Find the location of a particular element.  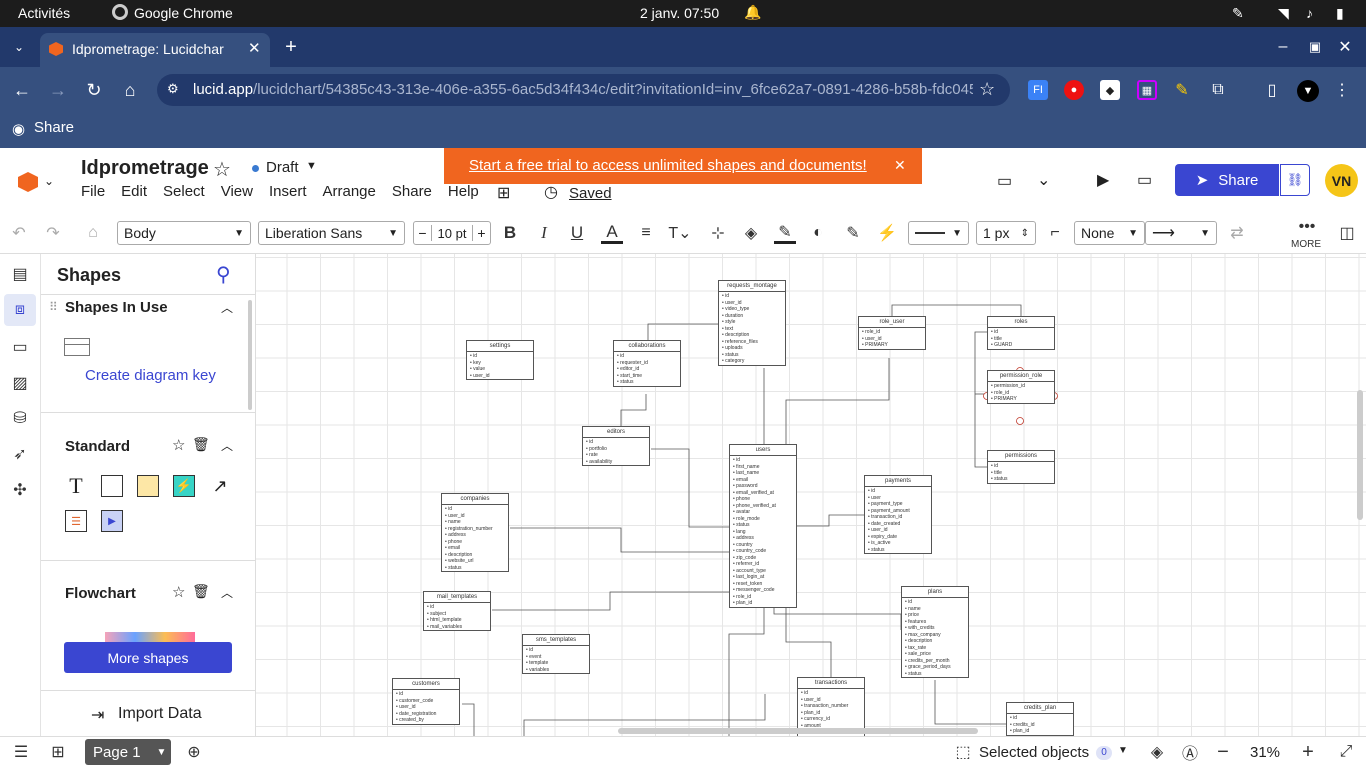

integrations-puzzle-icon: ✣ is located at coordinates (20, 490).